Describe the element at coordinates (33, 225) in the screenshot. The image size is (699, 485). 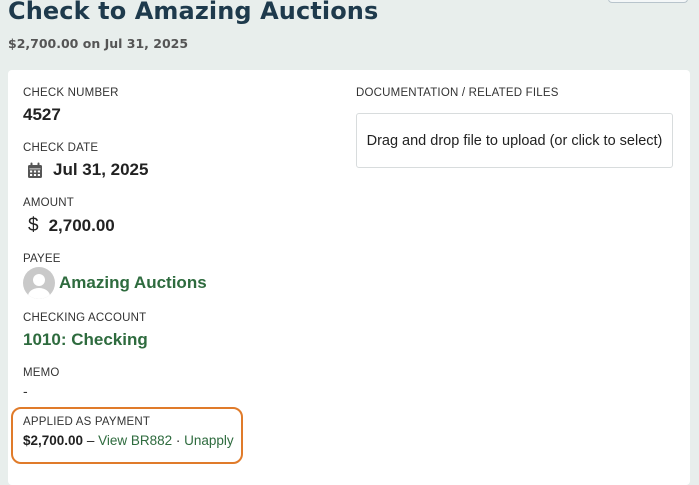
I see `dollar-icon: $` at that location.